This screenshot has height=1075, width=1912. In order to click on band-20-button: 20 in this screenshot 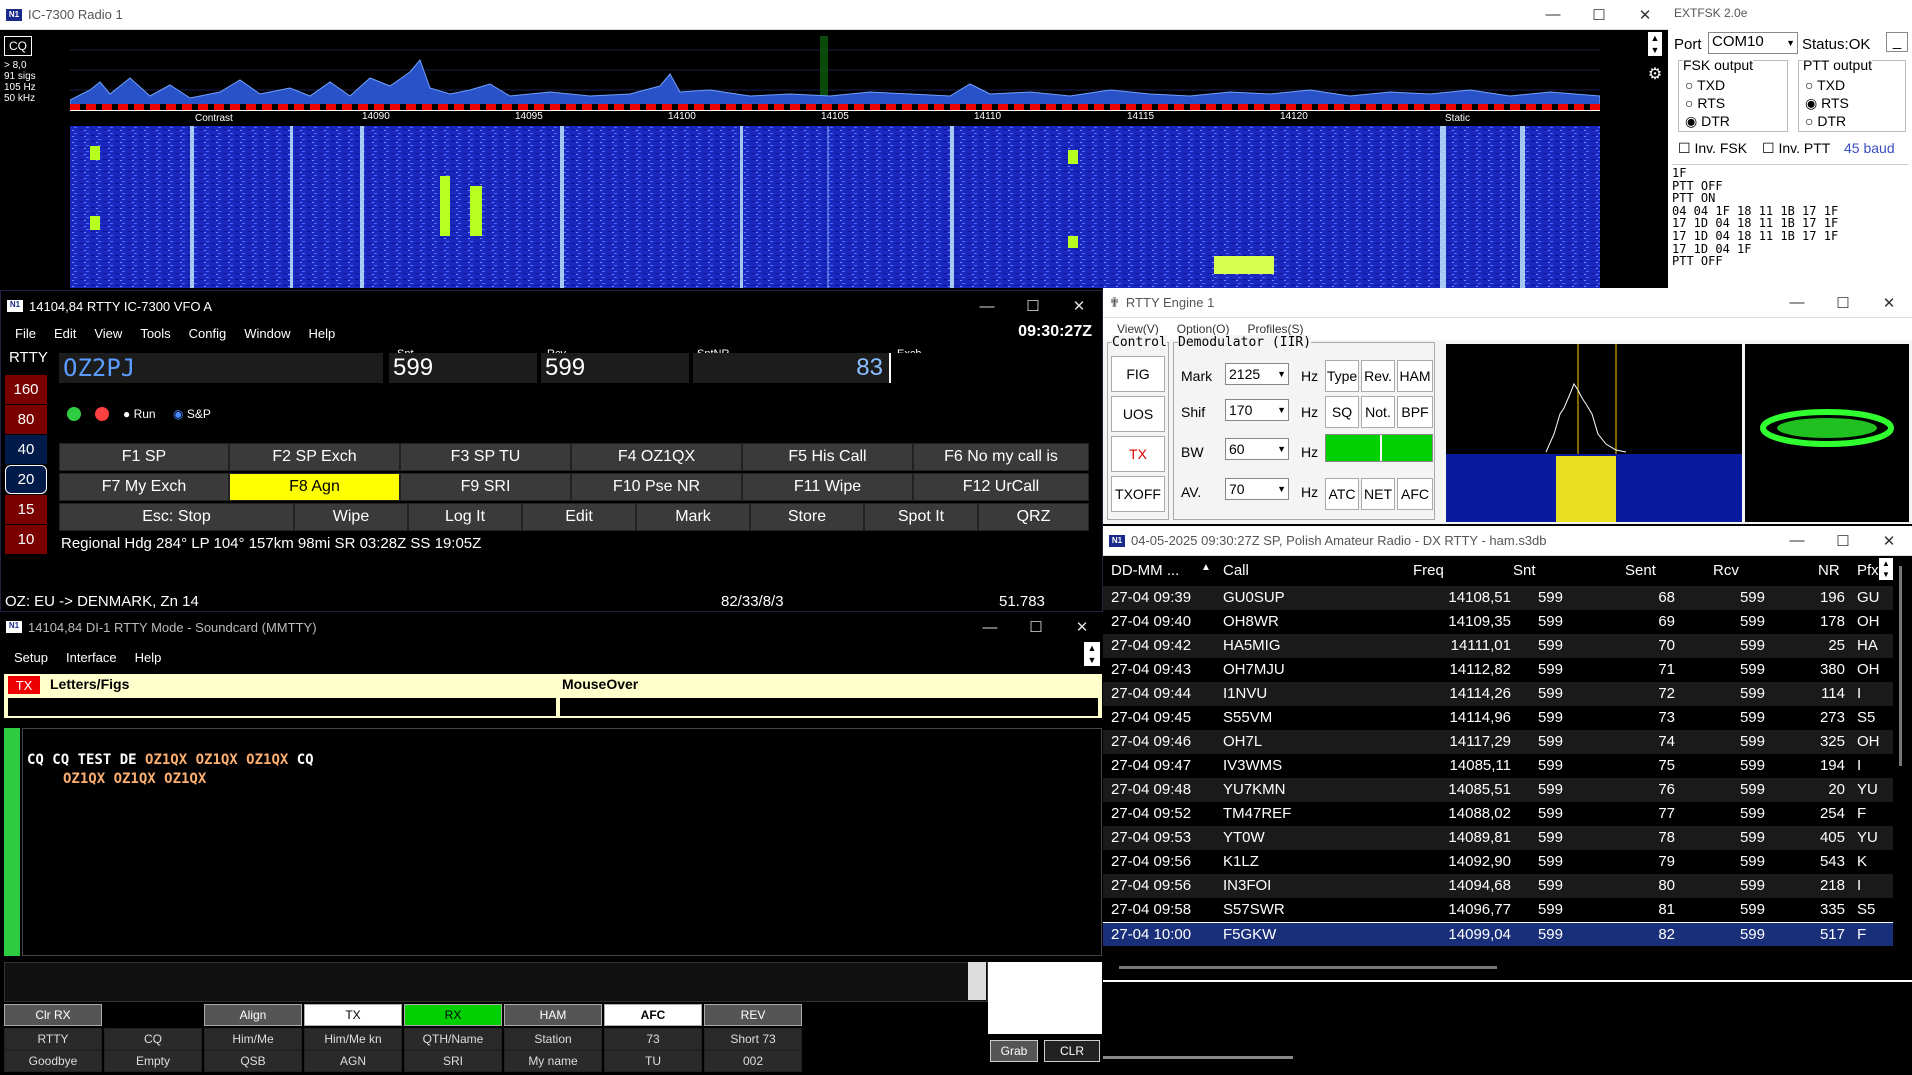, I will do `click(26, 479)`.